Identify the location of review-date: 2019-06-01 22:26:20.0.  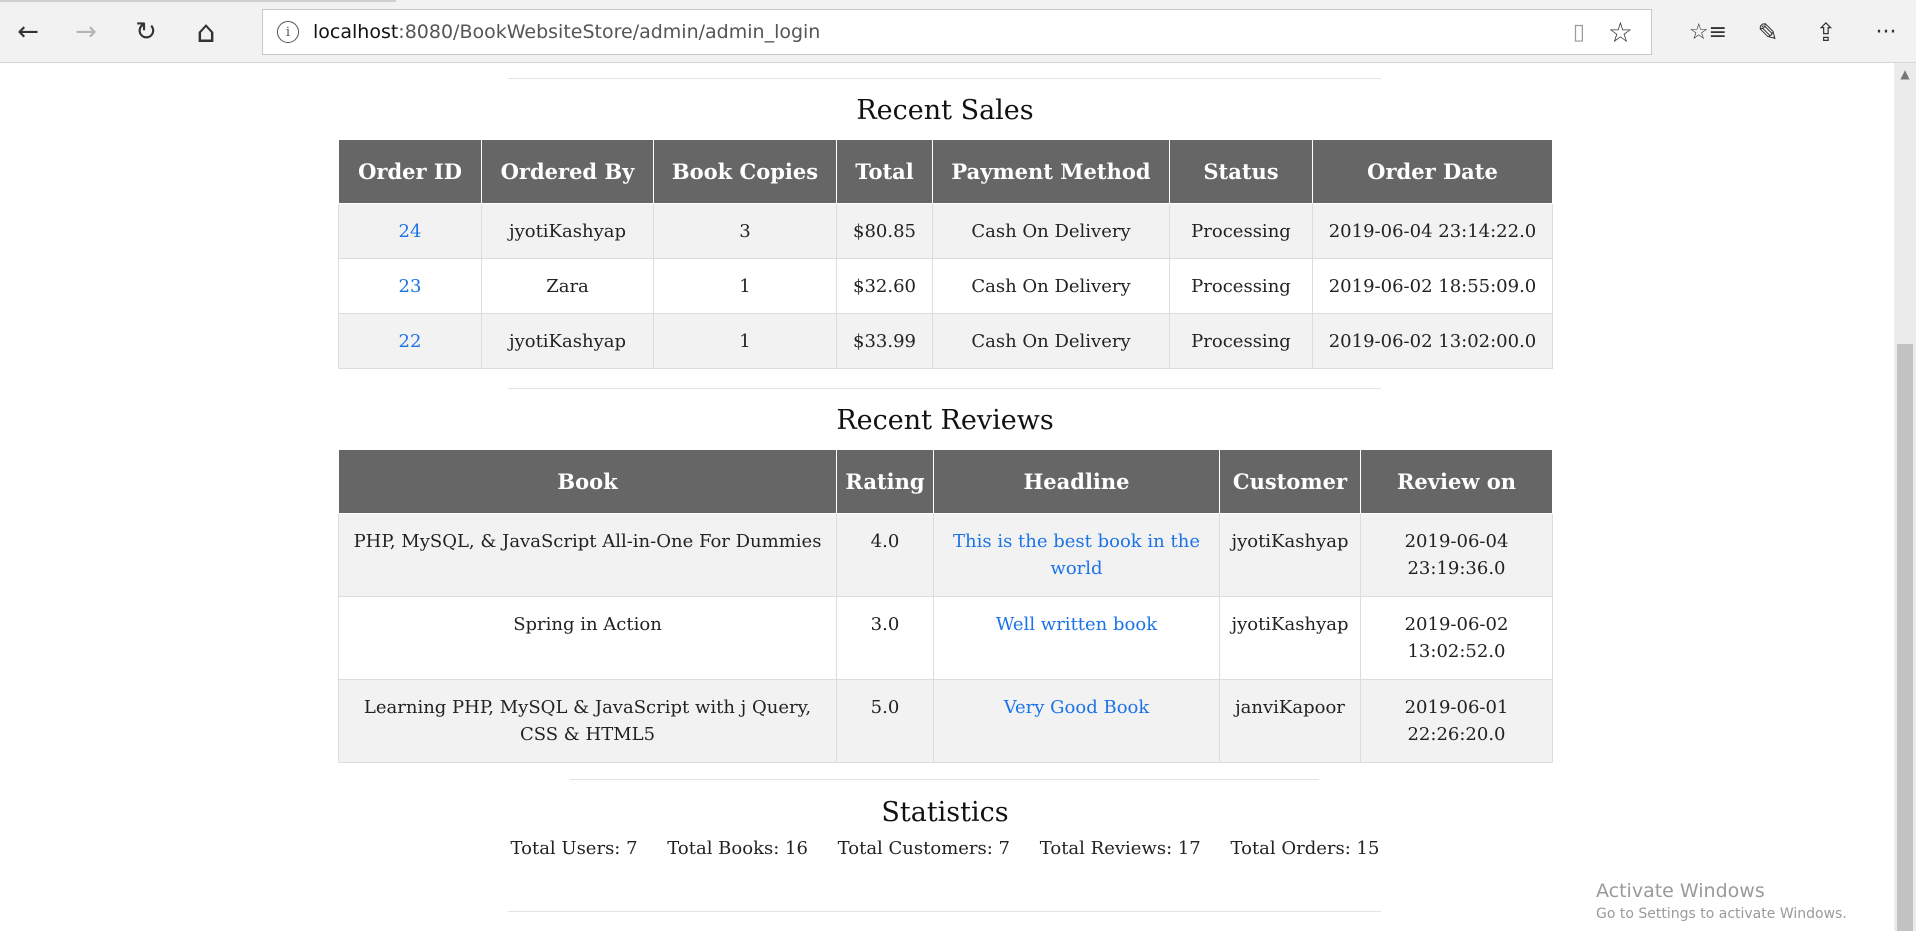
(1456, 721).